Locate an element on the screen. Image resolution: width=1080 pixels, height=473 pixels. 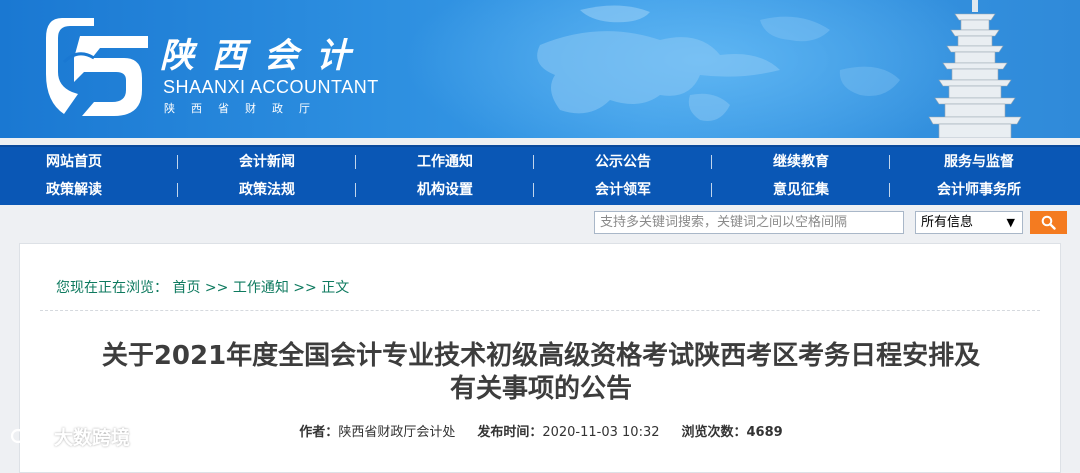
search-button is located at coordinates (1048, 222).